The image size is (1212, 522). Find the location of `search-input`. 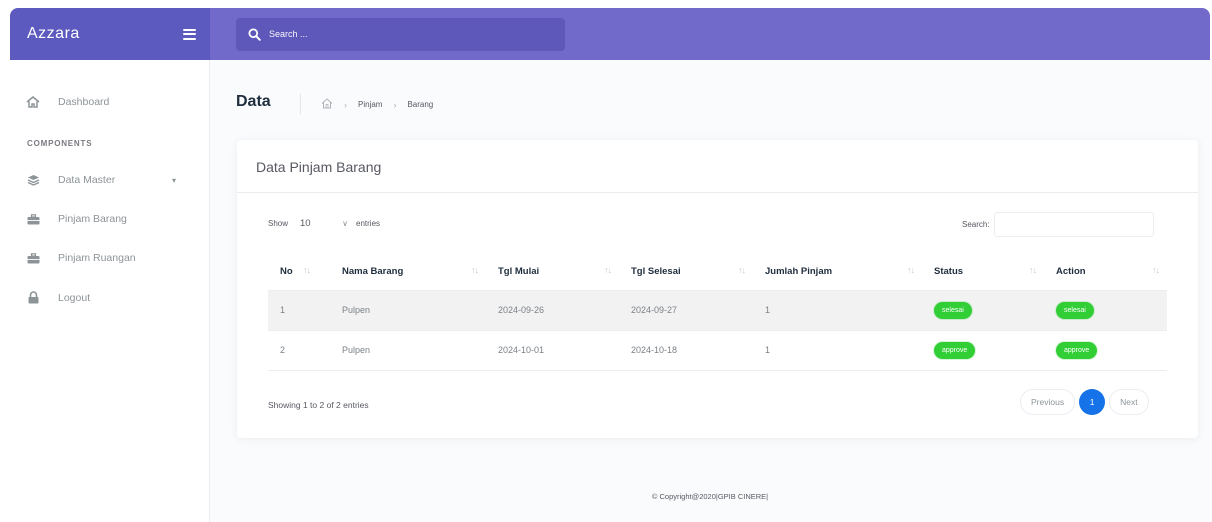

search-input is located at coordinates (399, 34).